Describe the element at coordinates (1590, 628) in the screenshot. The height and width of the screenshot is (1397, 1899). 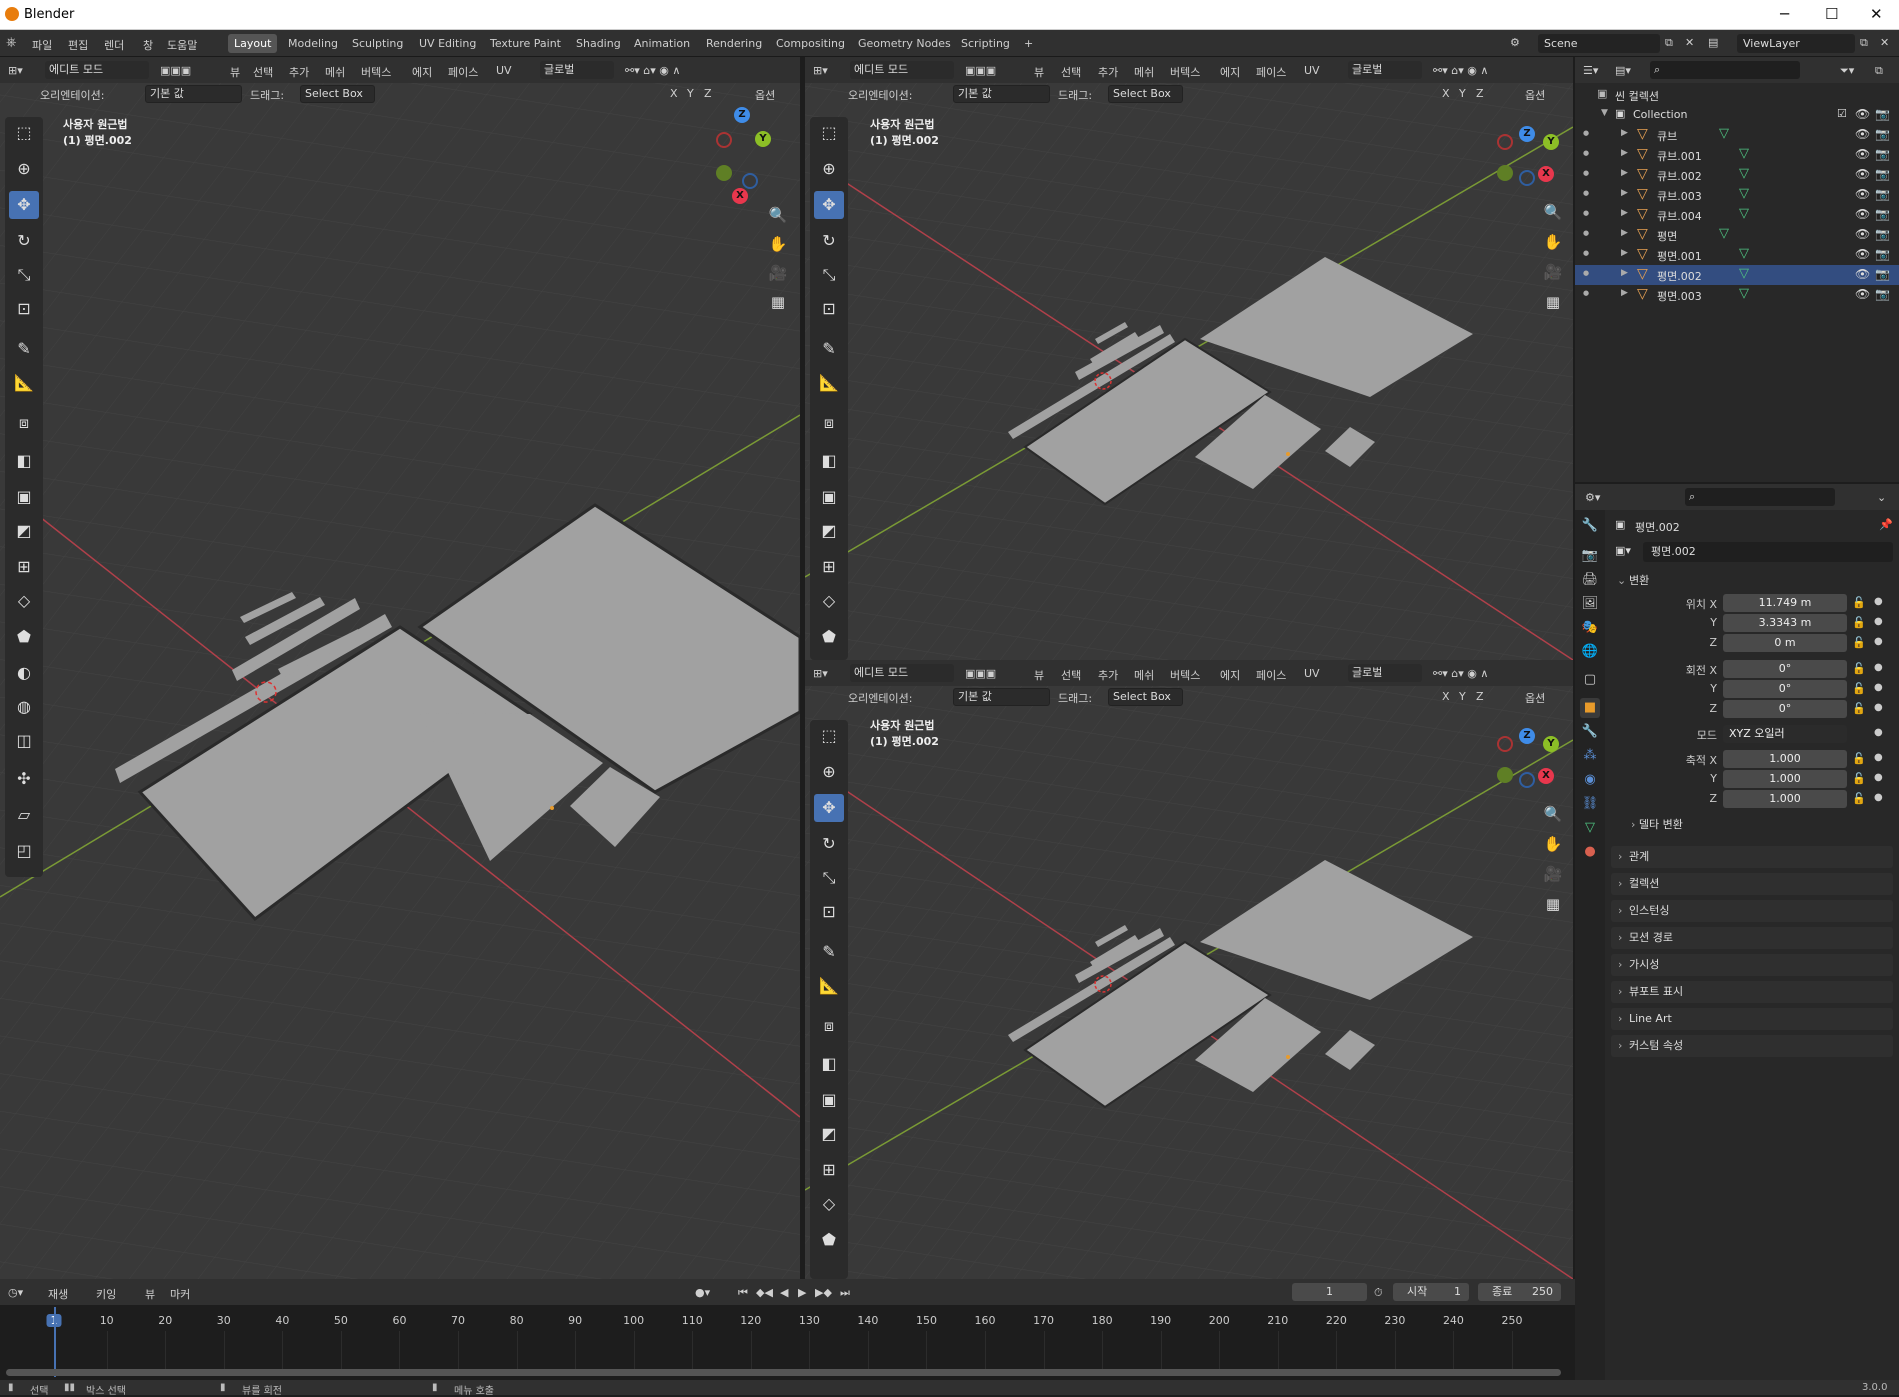
I see `scene-tab-icon: 🎭` at that location.